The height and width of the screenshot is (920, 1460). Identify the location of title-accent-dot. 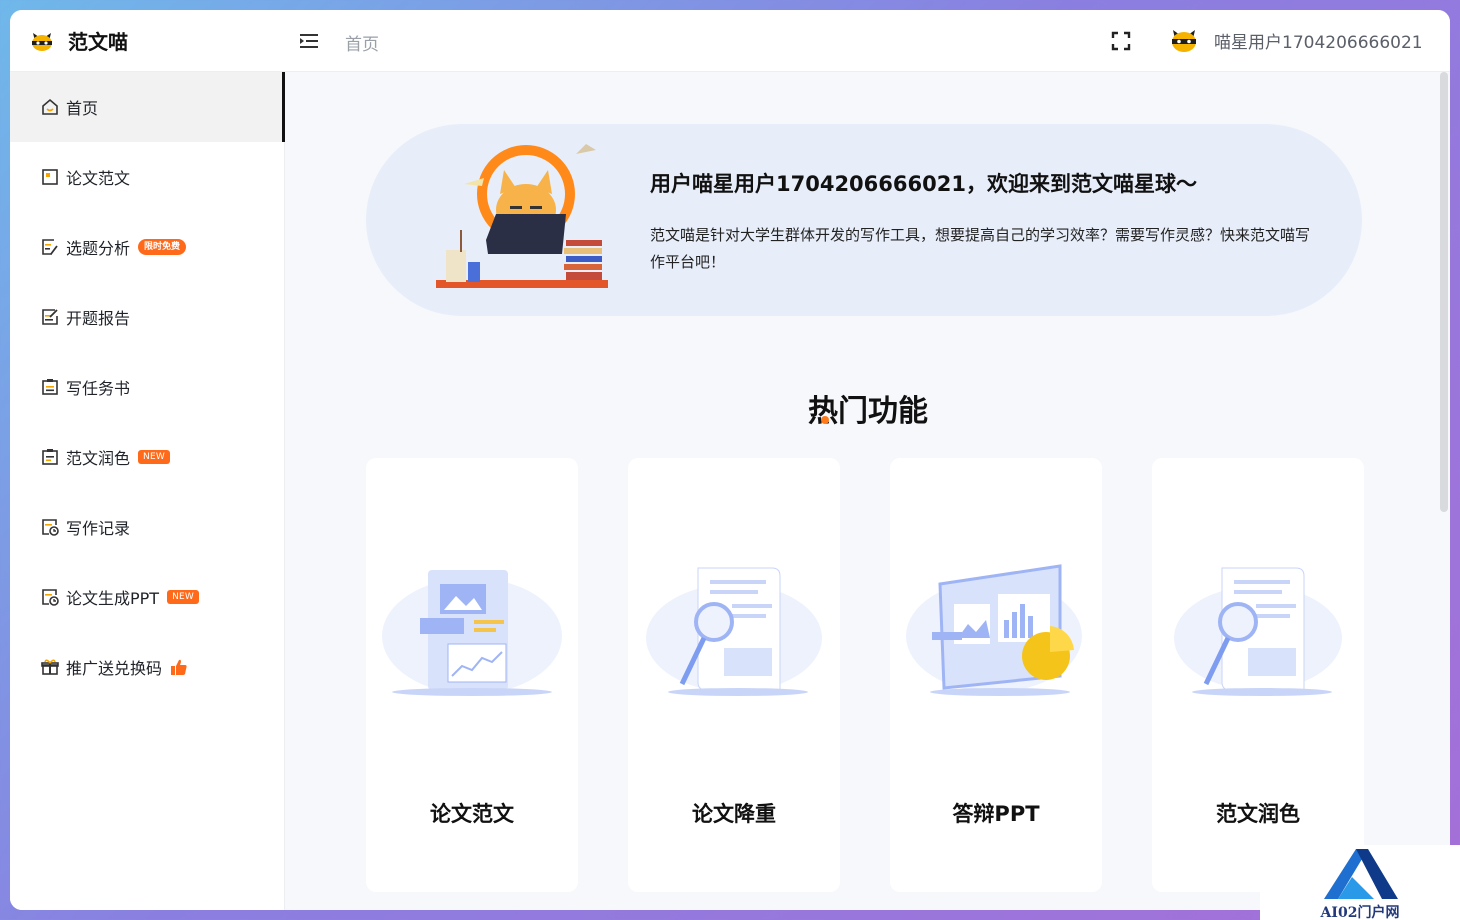
(825, 420).